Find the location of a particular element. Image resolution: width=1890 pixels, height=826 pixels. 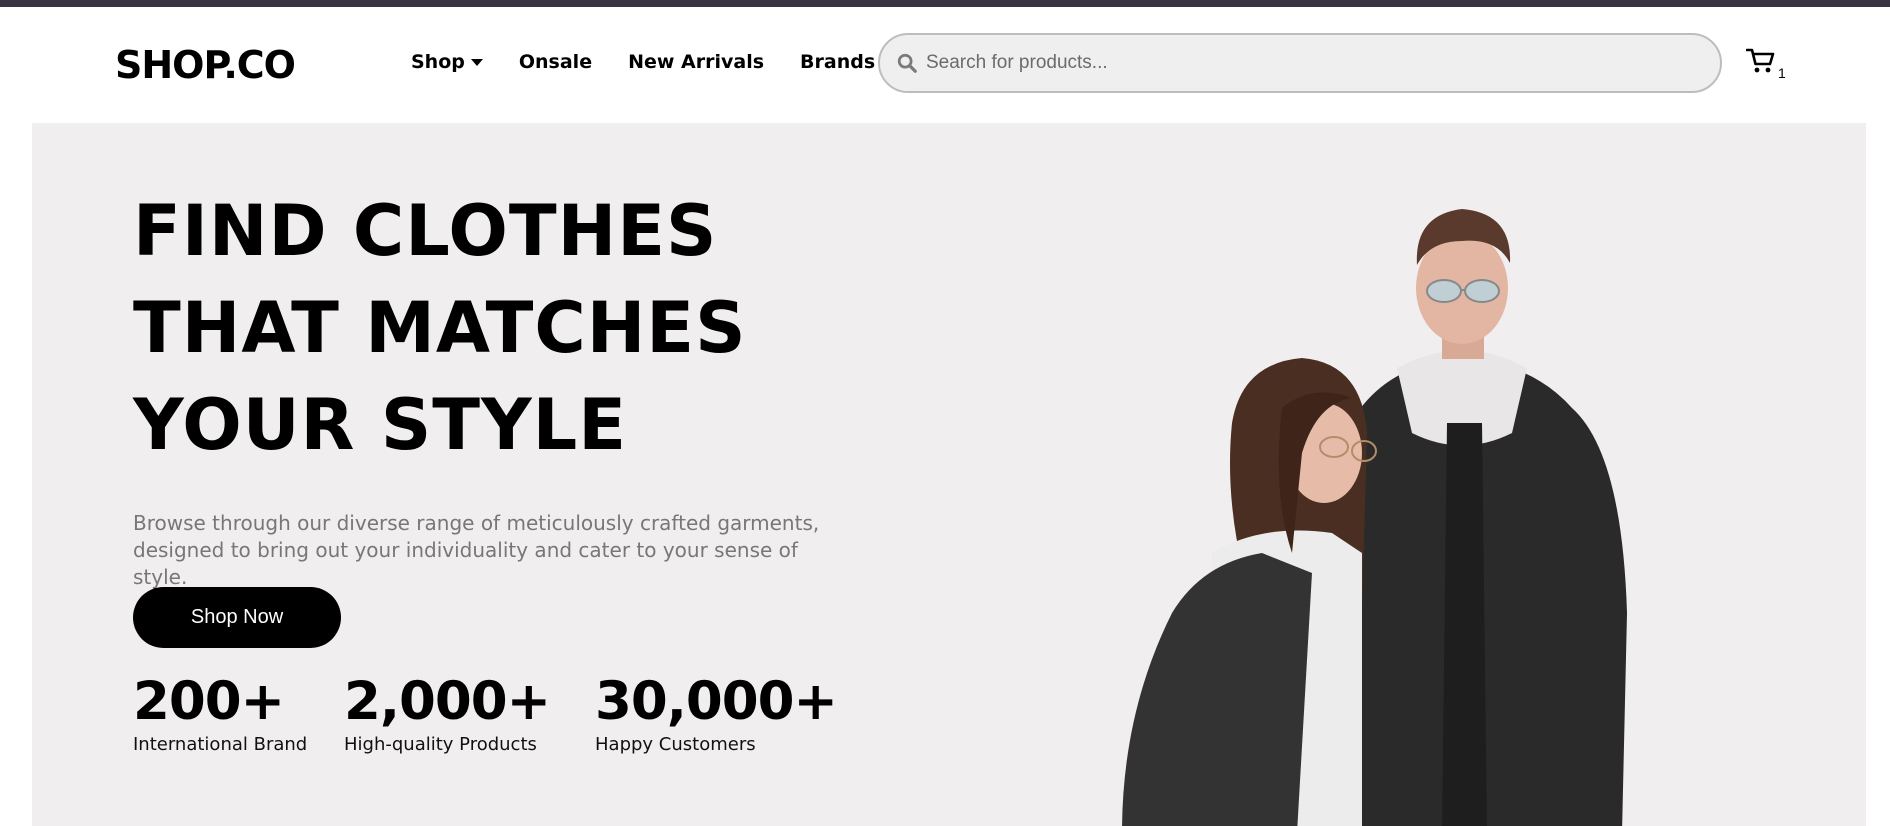

search-input is located at coordinates (1306, 63).